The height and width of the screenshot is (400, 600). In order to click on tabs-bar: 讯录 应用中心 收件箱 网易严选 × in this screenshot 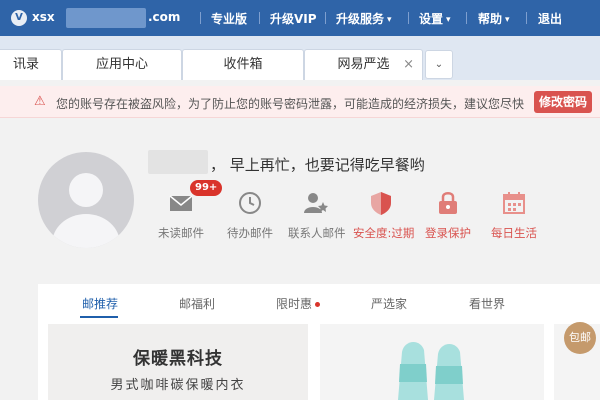, I will do `click(300, 58)`.